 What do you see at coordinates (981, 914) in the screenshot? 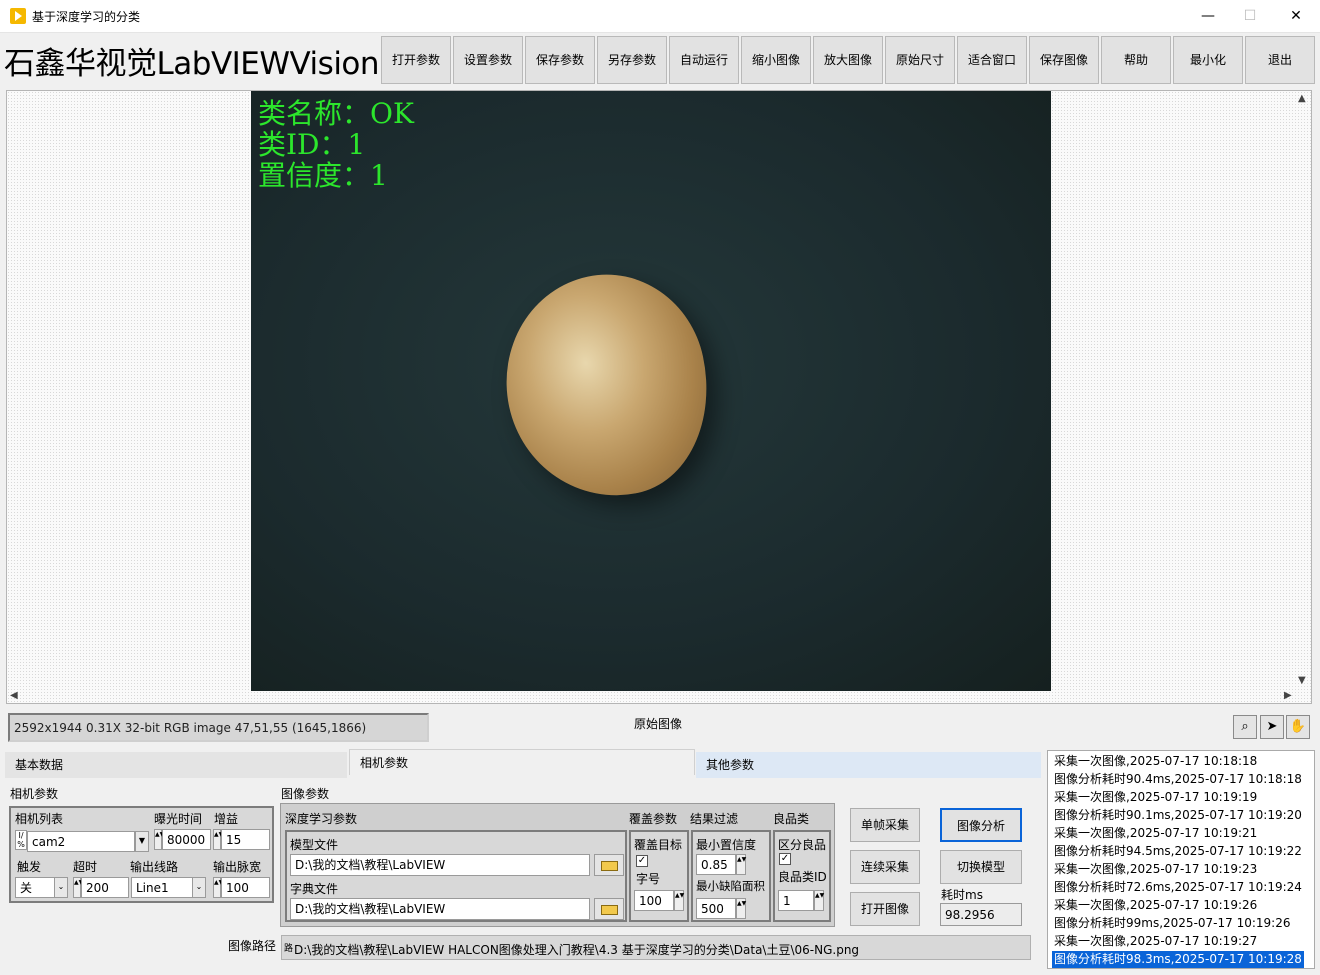
I see `elapsed-time-value: 98.2956` at bounding box center [981, 914].